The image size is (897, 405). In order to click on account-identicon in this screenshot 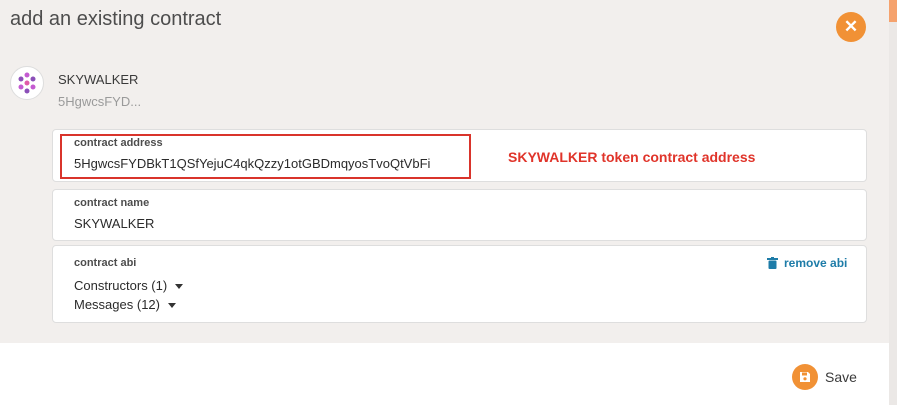, I will do `click(27, 83)`.